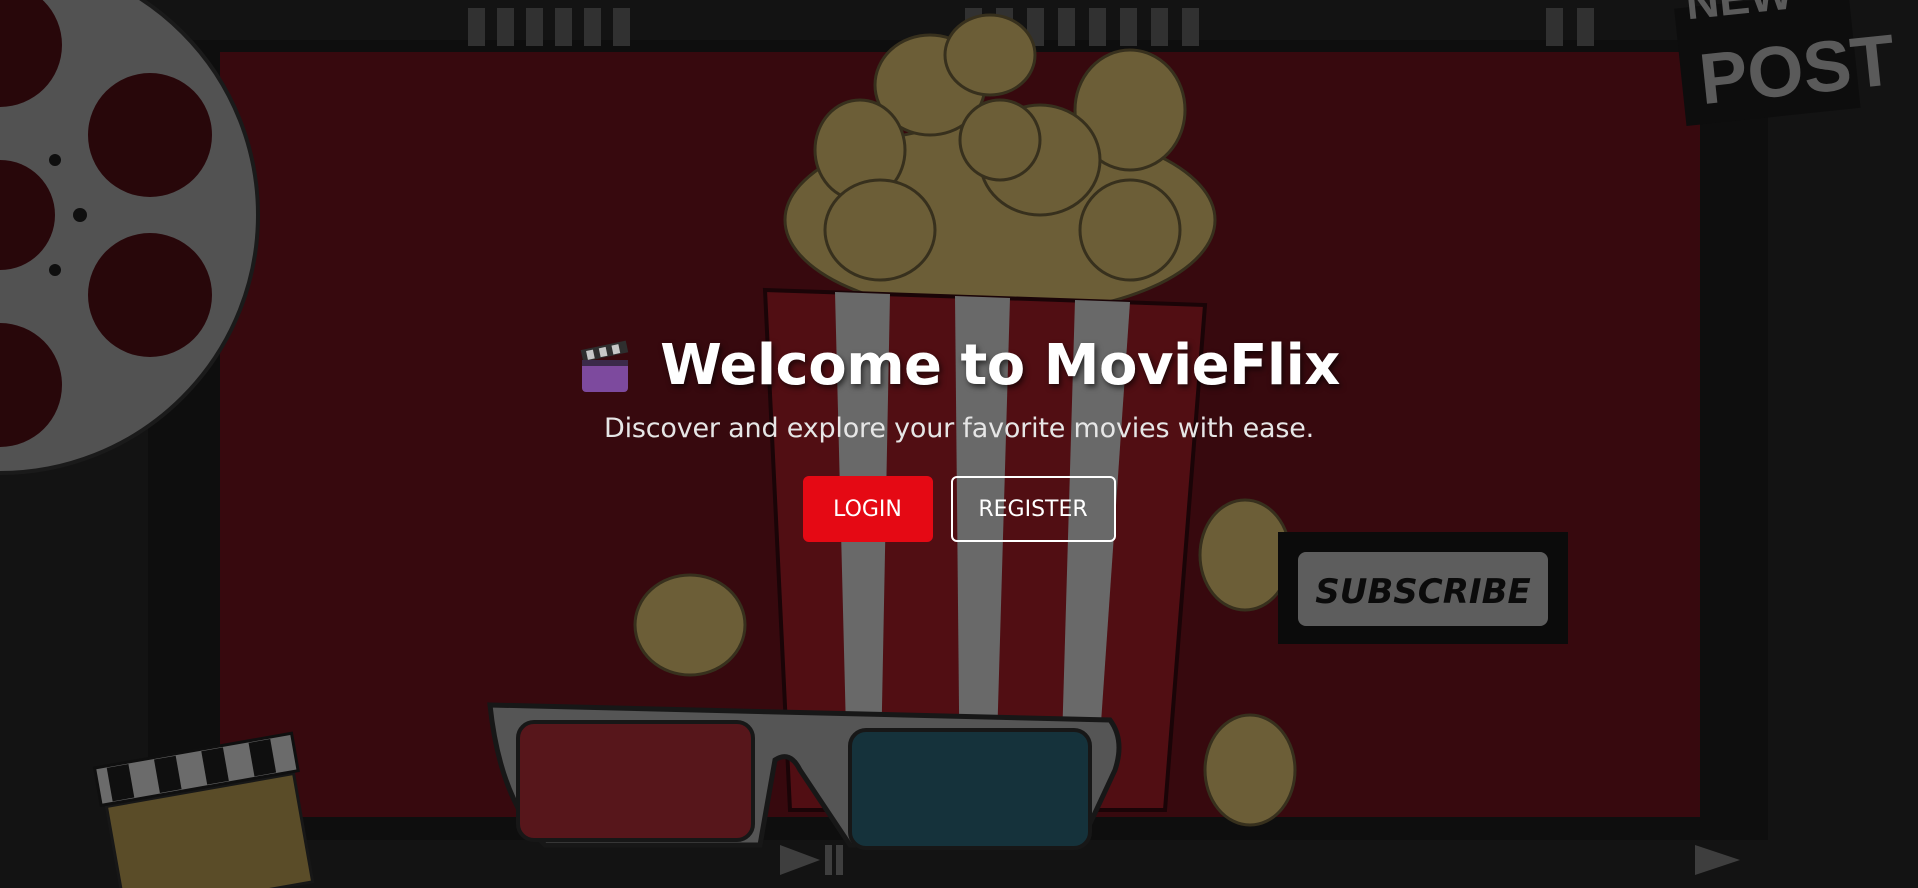 Image resolution: width=1918 pixels, height=888 pixels. I want to click on auth-actions: LOGIN REGISTER, so click(959, 509).